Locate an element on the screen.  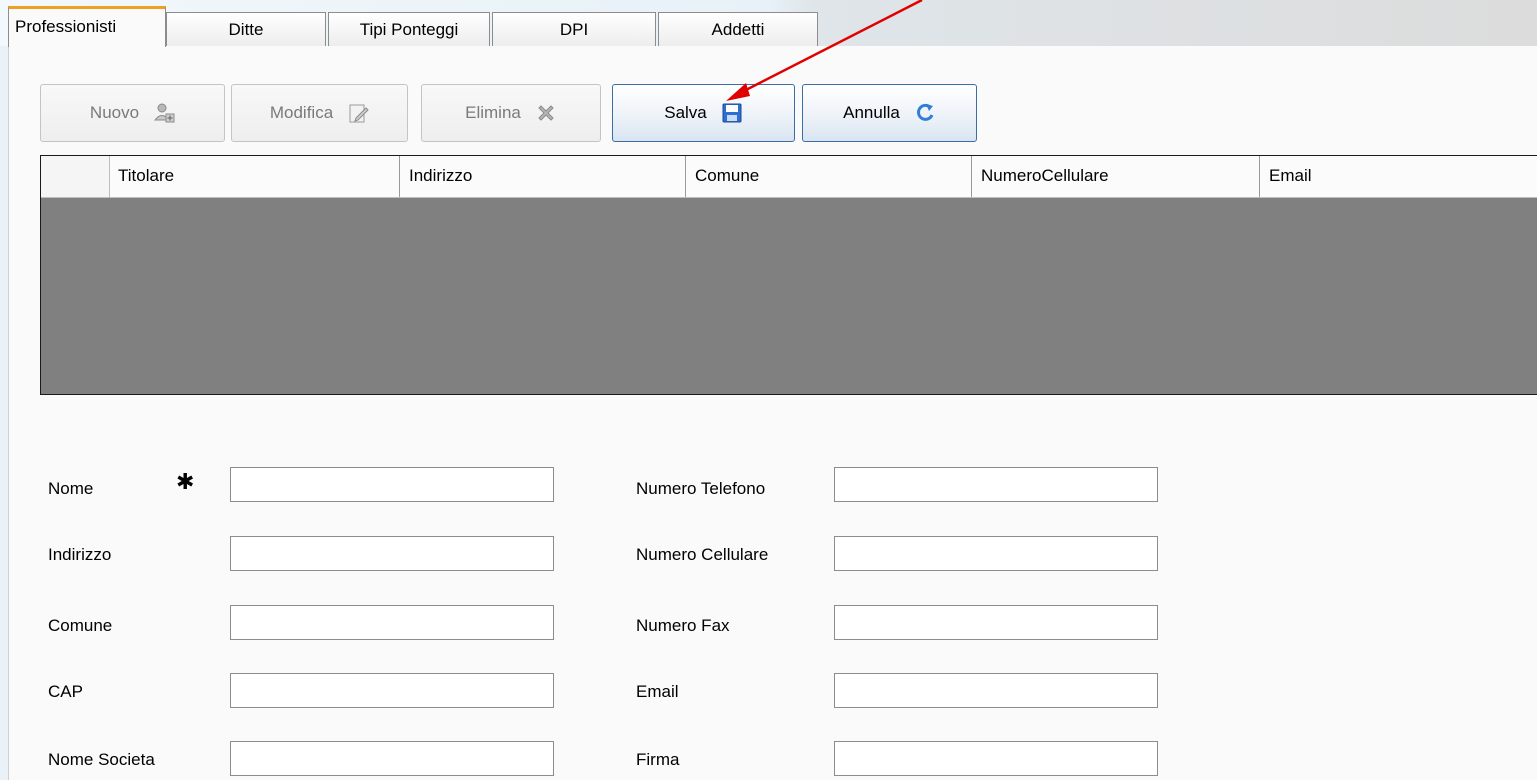
numero-cellulare-label: Numero Cellulare is located at coordinates (702, 554).